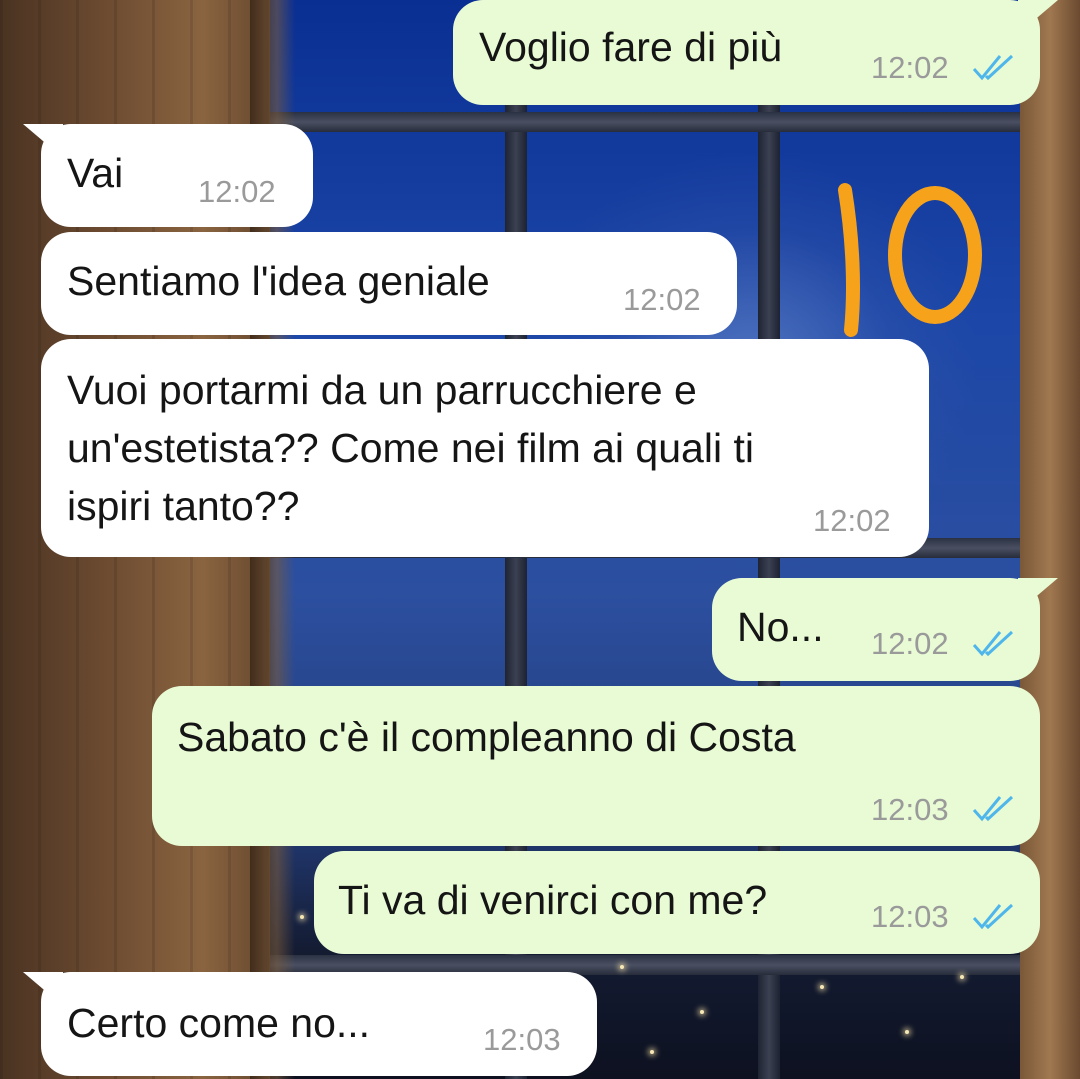  Describe the element at coordinates (486, 737) in the screenshot. I see `message-text: Sabato c'è il compleanno di Costa` at that location.